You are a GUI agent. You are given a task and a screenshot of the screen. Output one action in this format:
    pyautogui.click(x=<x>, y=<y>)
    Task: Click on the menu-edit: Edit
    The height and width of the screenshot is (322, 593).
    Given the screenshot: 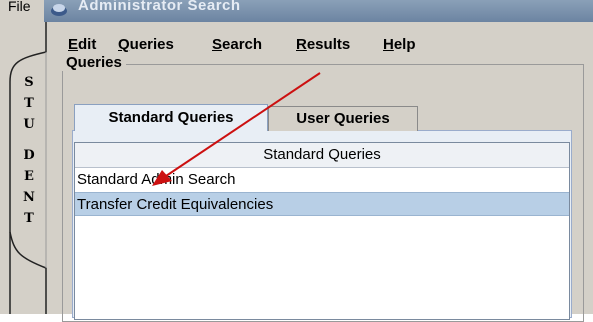 What is the action you would take?
    pyautogui.click(x=82, y=44)
    